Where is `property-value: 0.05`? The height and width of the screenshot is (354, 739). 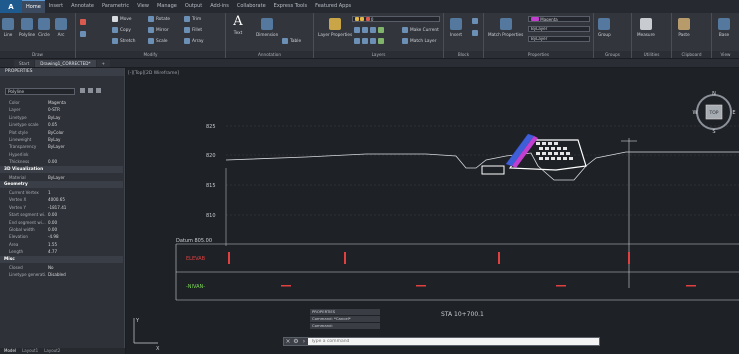
property-value: 0.05 is located at coordinates (84, 124).